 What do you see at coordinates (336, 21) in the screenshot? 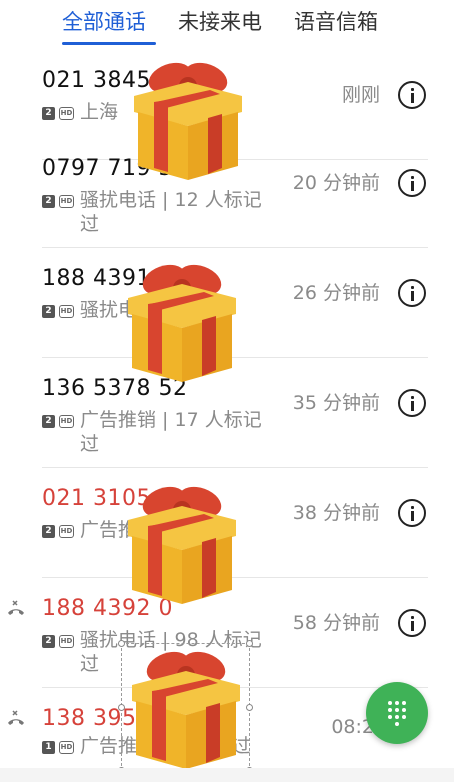
I see `tab-voicemail: 语音信箱` at bounding box center [336, 21].